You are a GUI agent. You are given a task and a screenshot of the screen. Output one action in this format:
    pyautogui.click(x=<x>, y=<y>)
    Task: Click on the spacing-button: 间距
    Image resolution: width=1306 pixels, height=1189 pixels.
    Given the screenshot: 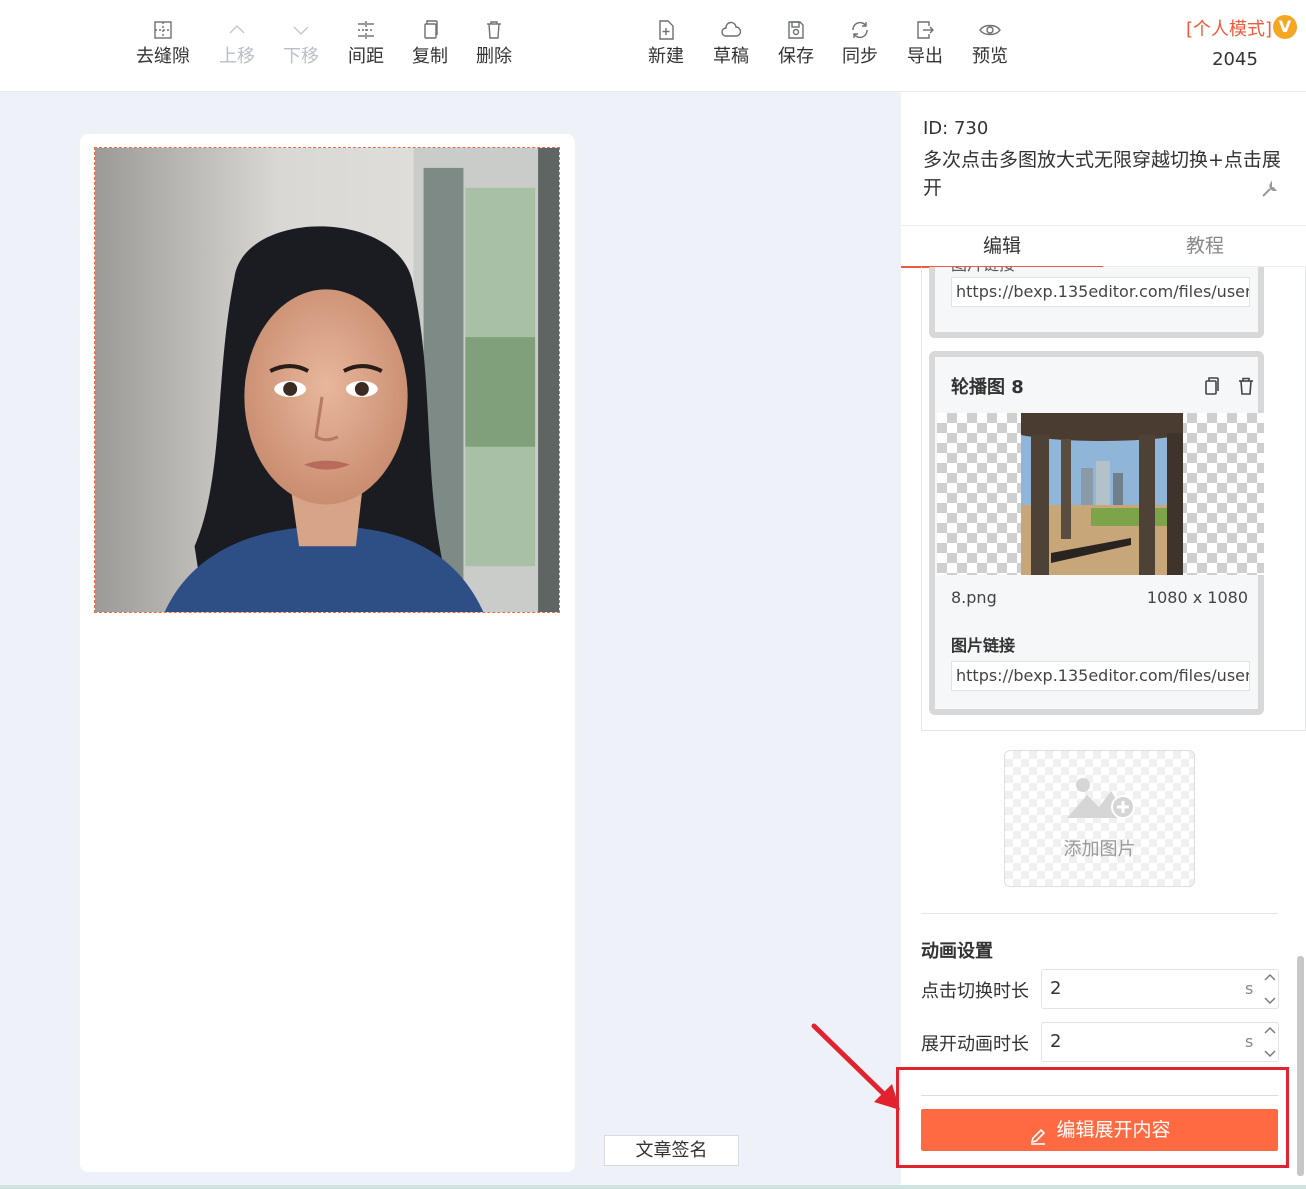 What is the action you would take?
    pyautogui.click(x=366, y=48)
    